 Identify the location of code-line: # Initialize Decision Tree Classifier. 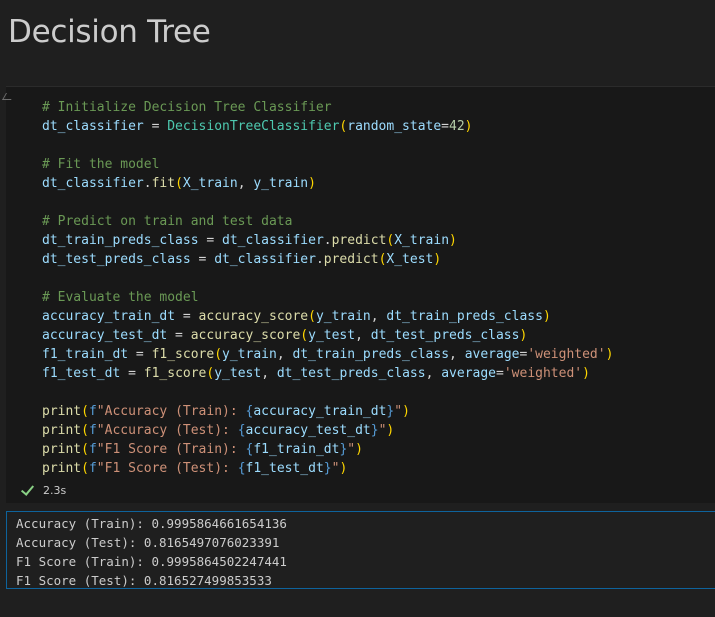
(327, 107).